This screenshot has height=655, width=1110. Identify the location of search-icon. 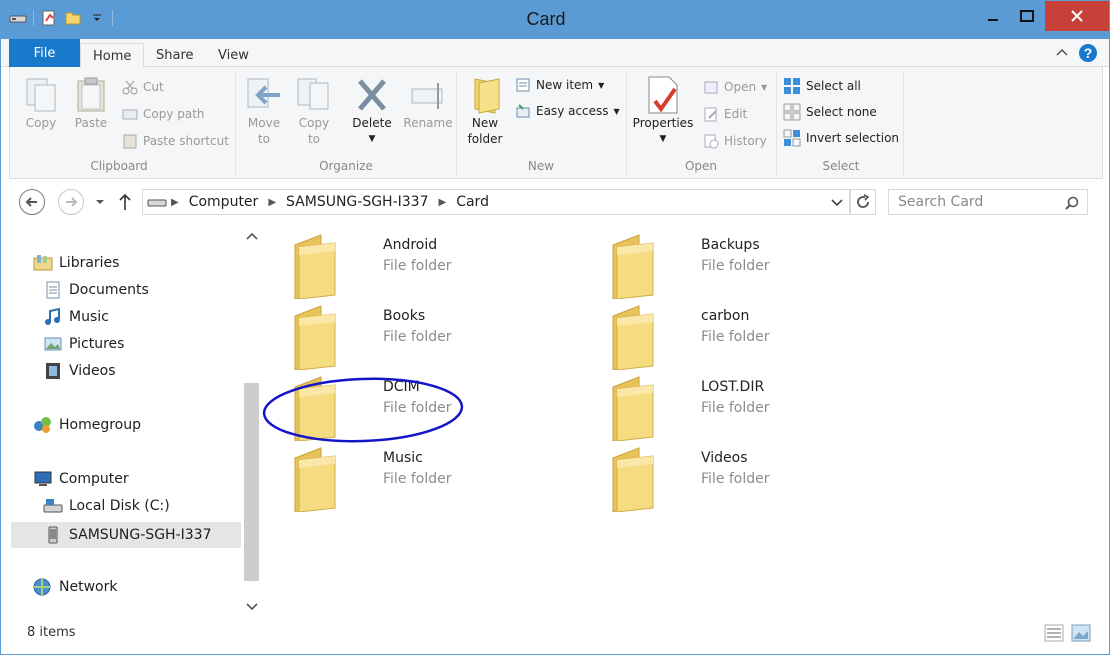
(1072, 203).